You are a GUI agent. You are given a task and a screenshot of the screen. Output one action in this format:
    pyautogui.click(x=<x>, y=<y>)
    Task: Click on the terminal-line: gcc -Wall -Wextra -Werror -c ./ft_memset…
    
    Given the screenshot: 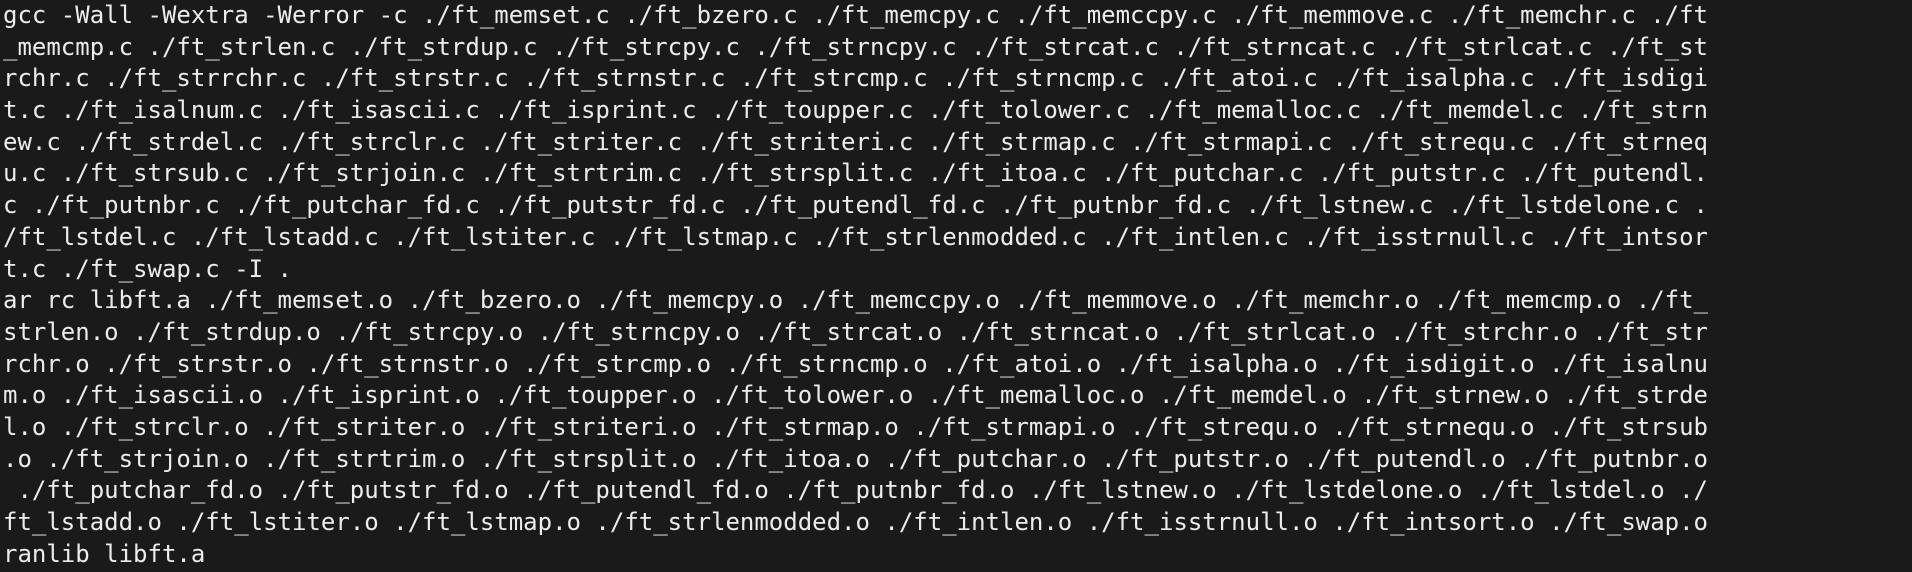 What is the action you would take?
    pyautogui.click(x=856, y=15)
    